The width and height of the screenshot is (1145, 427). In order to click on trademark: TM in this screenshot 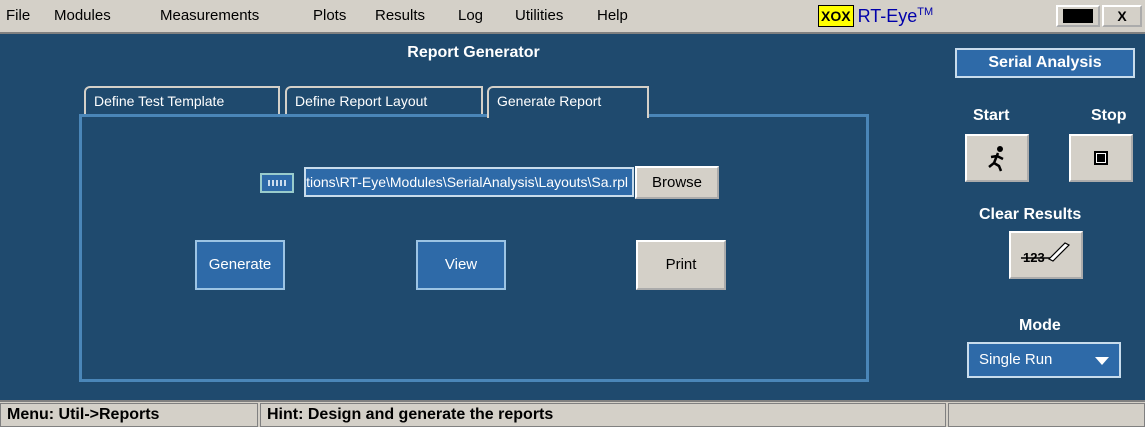, I will do `click(925, 11)`.